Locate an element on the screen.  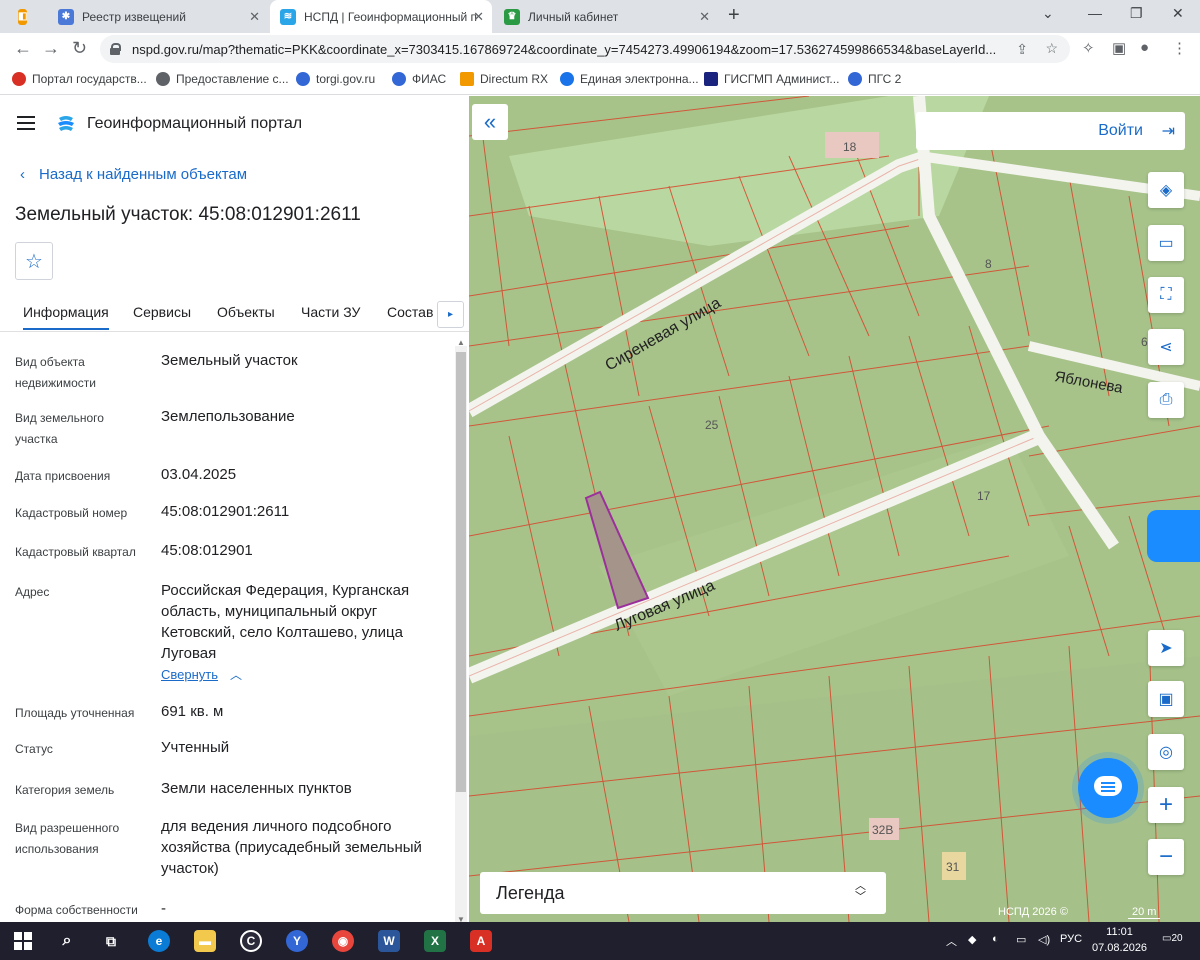
collapse-panel-button: « is located at coordinates (490, 122).